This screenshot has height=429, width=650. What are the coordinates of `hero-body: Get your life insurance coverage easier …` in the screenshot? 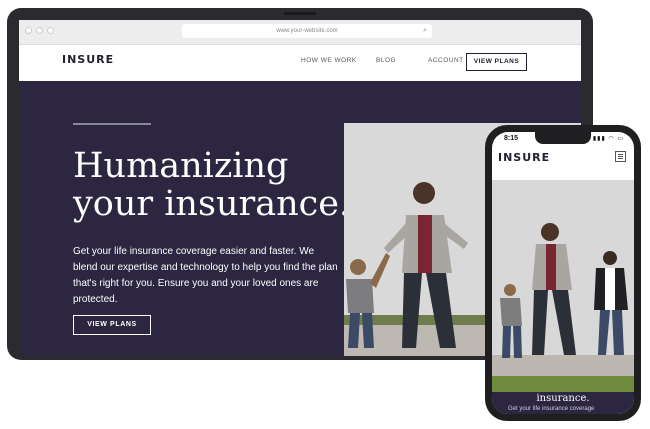 It's located at (205, 275).